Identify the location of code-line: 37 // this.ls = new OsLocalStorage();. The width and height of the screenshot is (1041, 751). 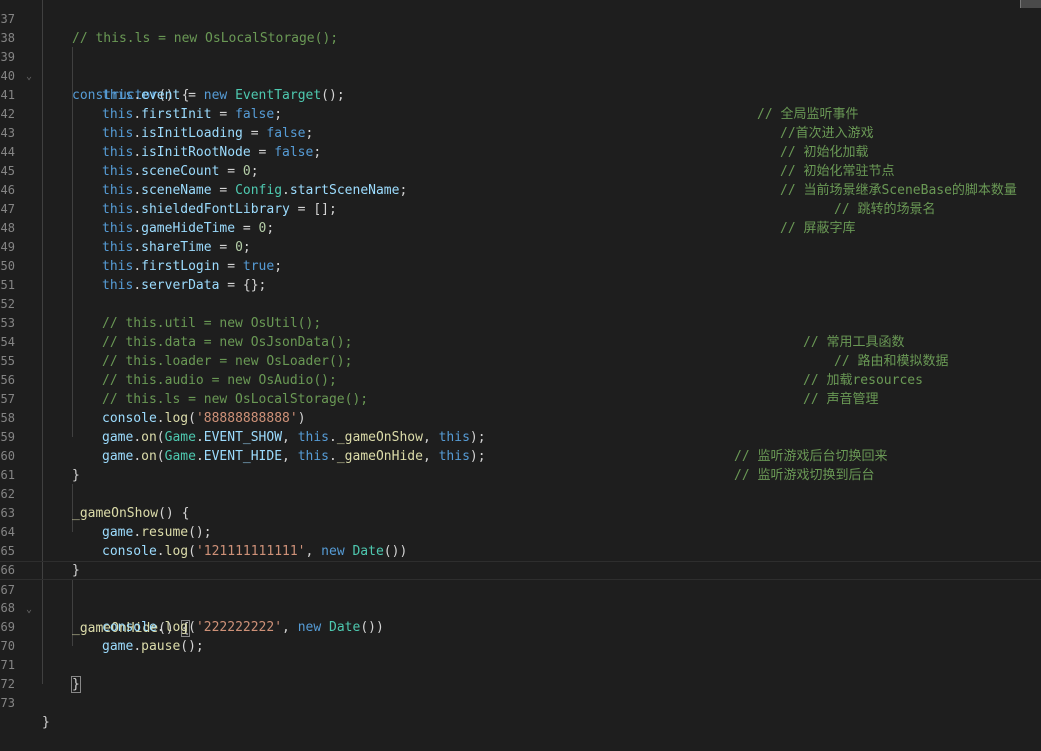
(520, 23).